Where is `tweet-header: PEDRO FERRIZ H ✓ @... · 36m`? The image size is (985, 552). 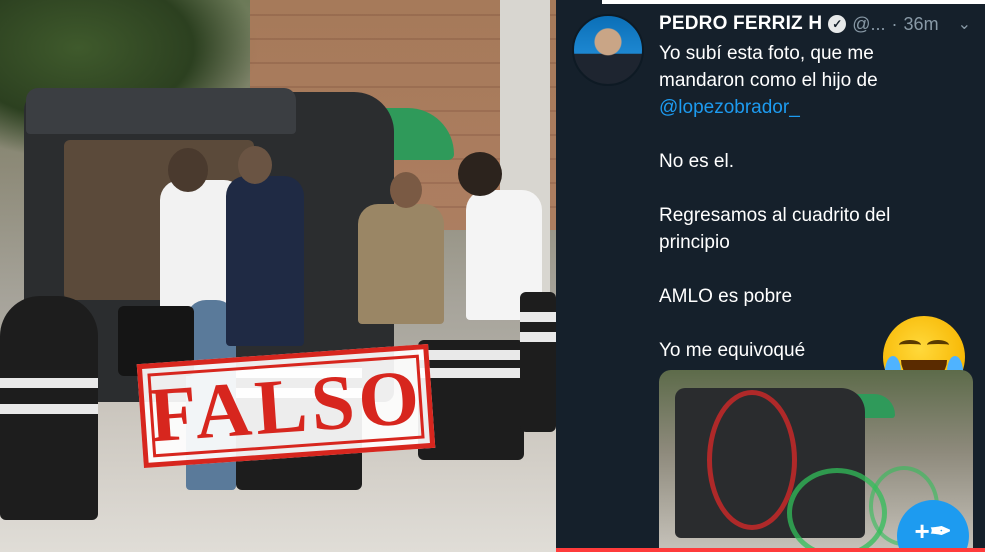
tweet-header: PEDRO FERRIZ H ✓ @... · 36m is located at coordinates (799, 24).